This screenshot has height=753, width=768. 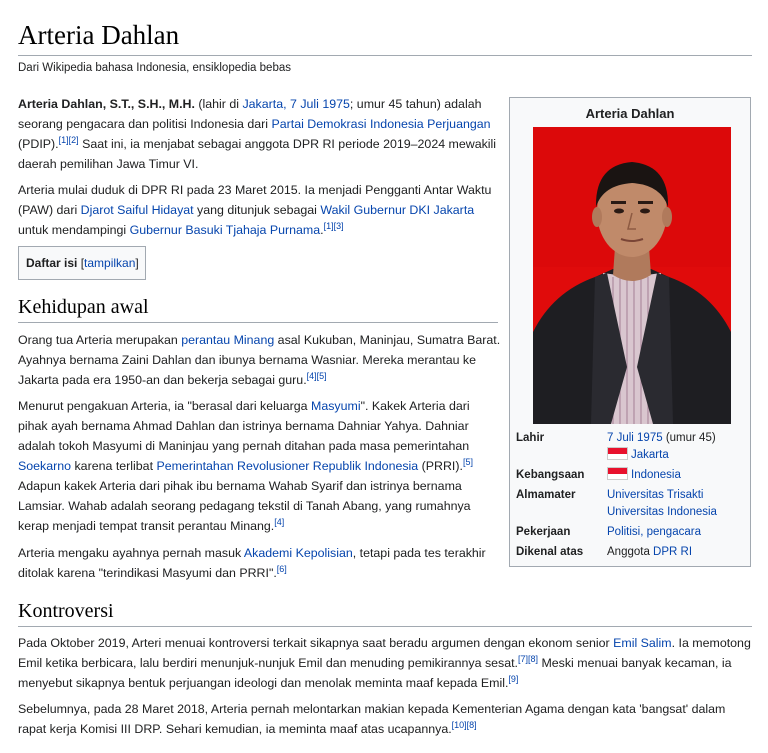 I want to click on text: (PDIP)., so click(x=38, y=144).